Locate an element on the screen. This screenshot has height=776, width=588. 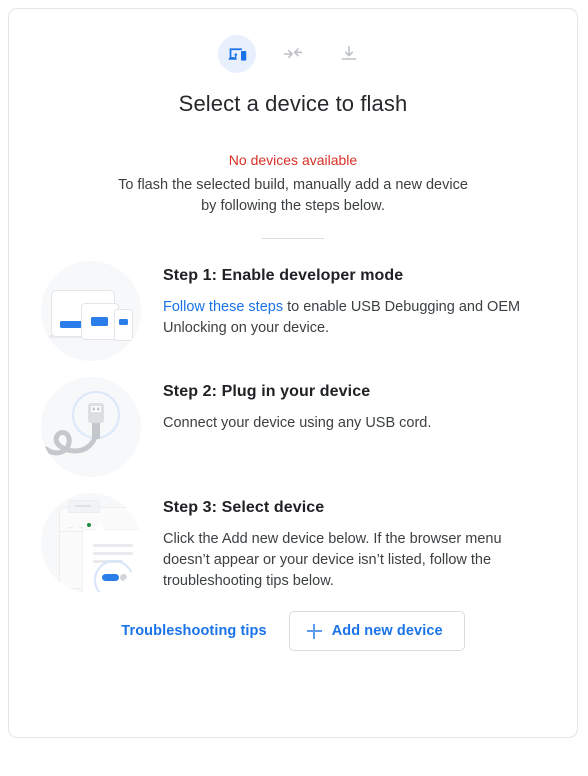
browser-tab-line is located at coordinates (83, 506).